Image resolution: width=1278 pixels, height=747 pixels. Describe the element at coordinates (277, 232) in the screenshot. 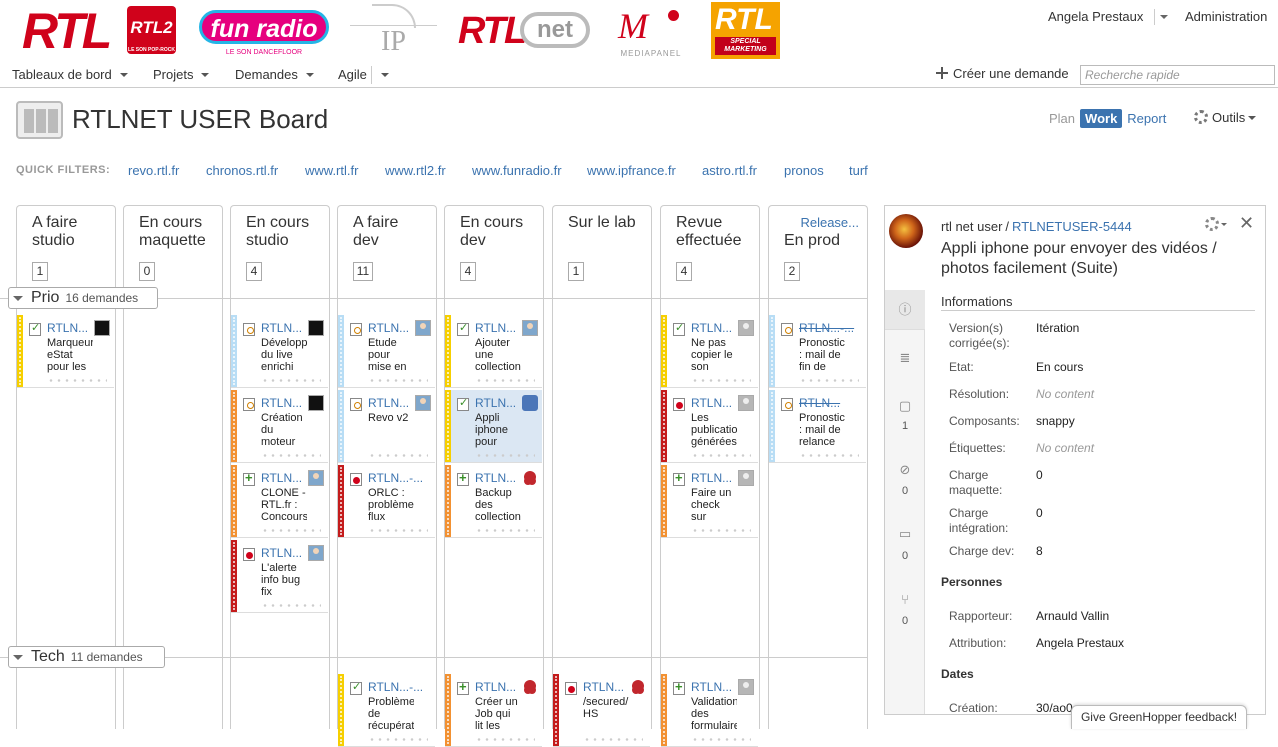

I see `column-header: En cours studio` at that location.